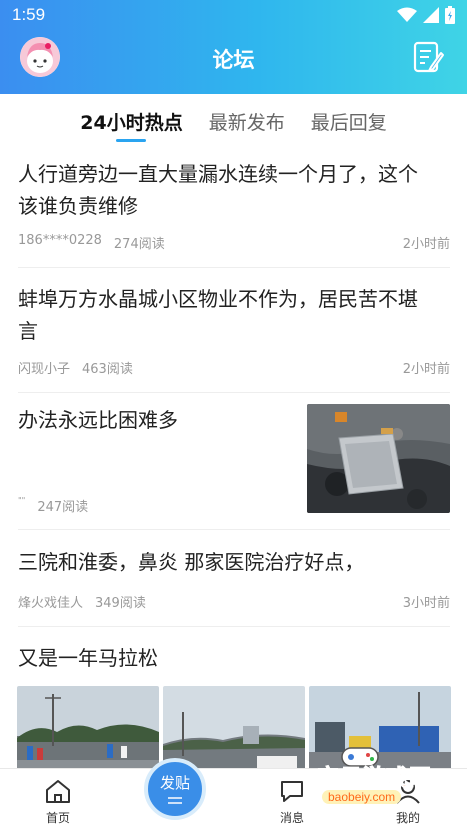 The height and width of the screenshot is (830, 467). Describe the element at coordinates (131, 140) in the screenshot. I see `active-tab-indicator` at that location.